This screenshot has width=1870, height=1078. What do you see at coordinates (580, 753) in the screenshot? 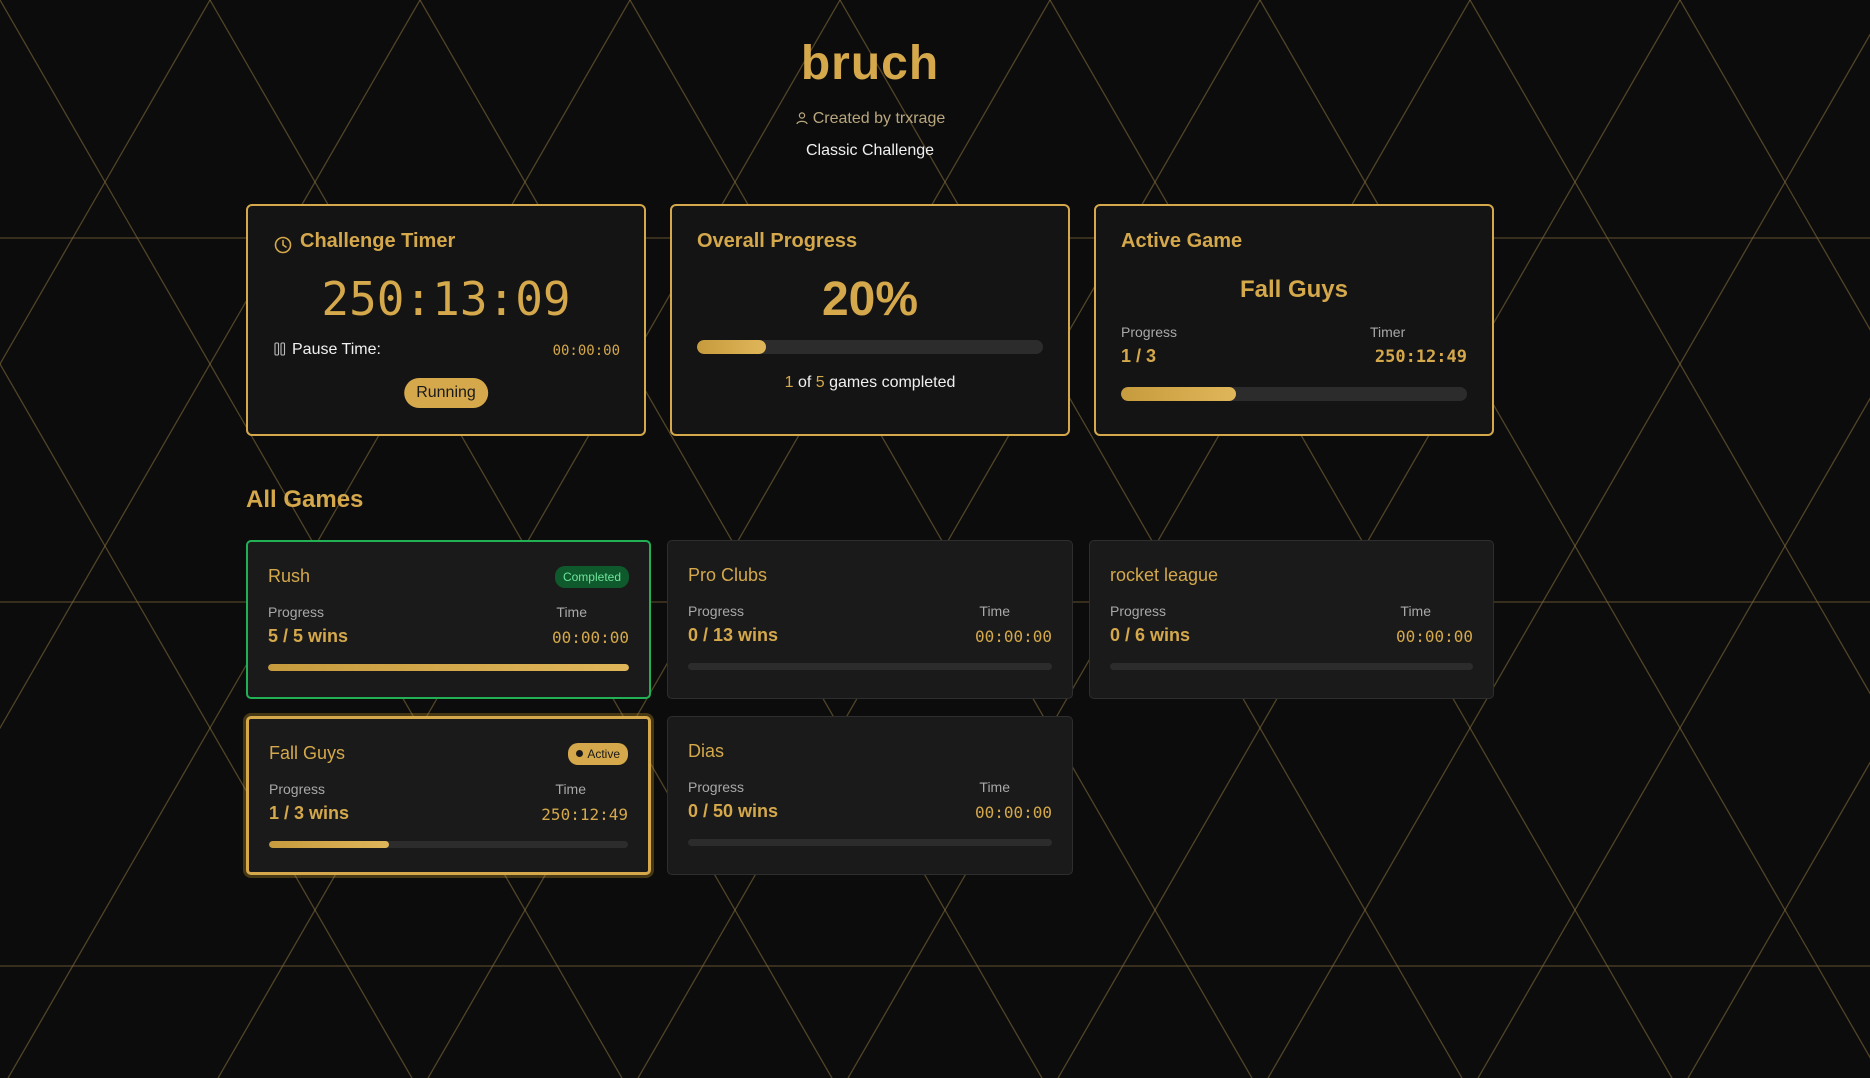
I see `active-dot-icon` at bounding box center [580, 753].